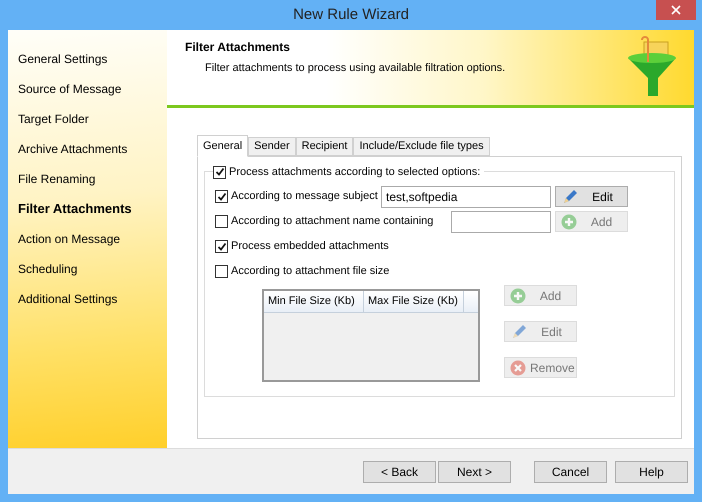 The height and width of the screenshot is (502, 702). I want to click on sidebar-item: Target Folder, so click(92, 119).